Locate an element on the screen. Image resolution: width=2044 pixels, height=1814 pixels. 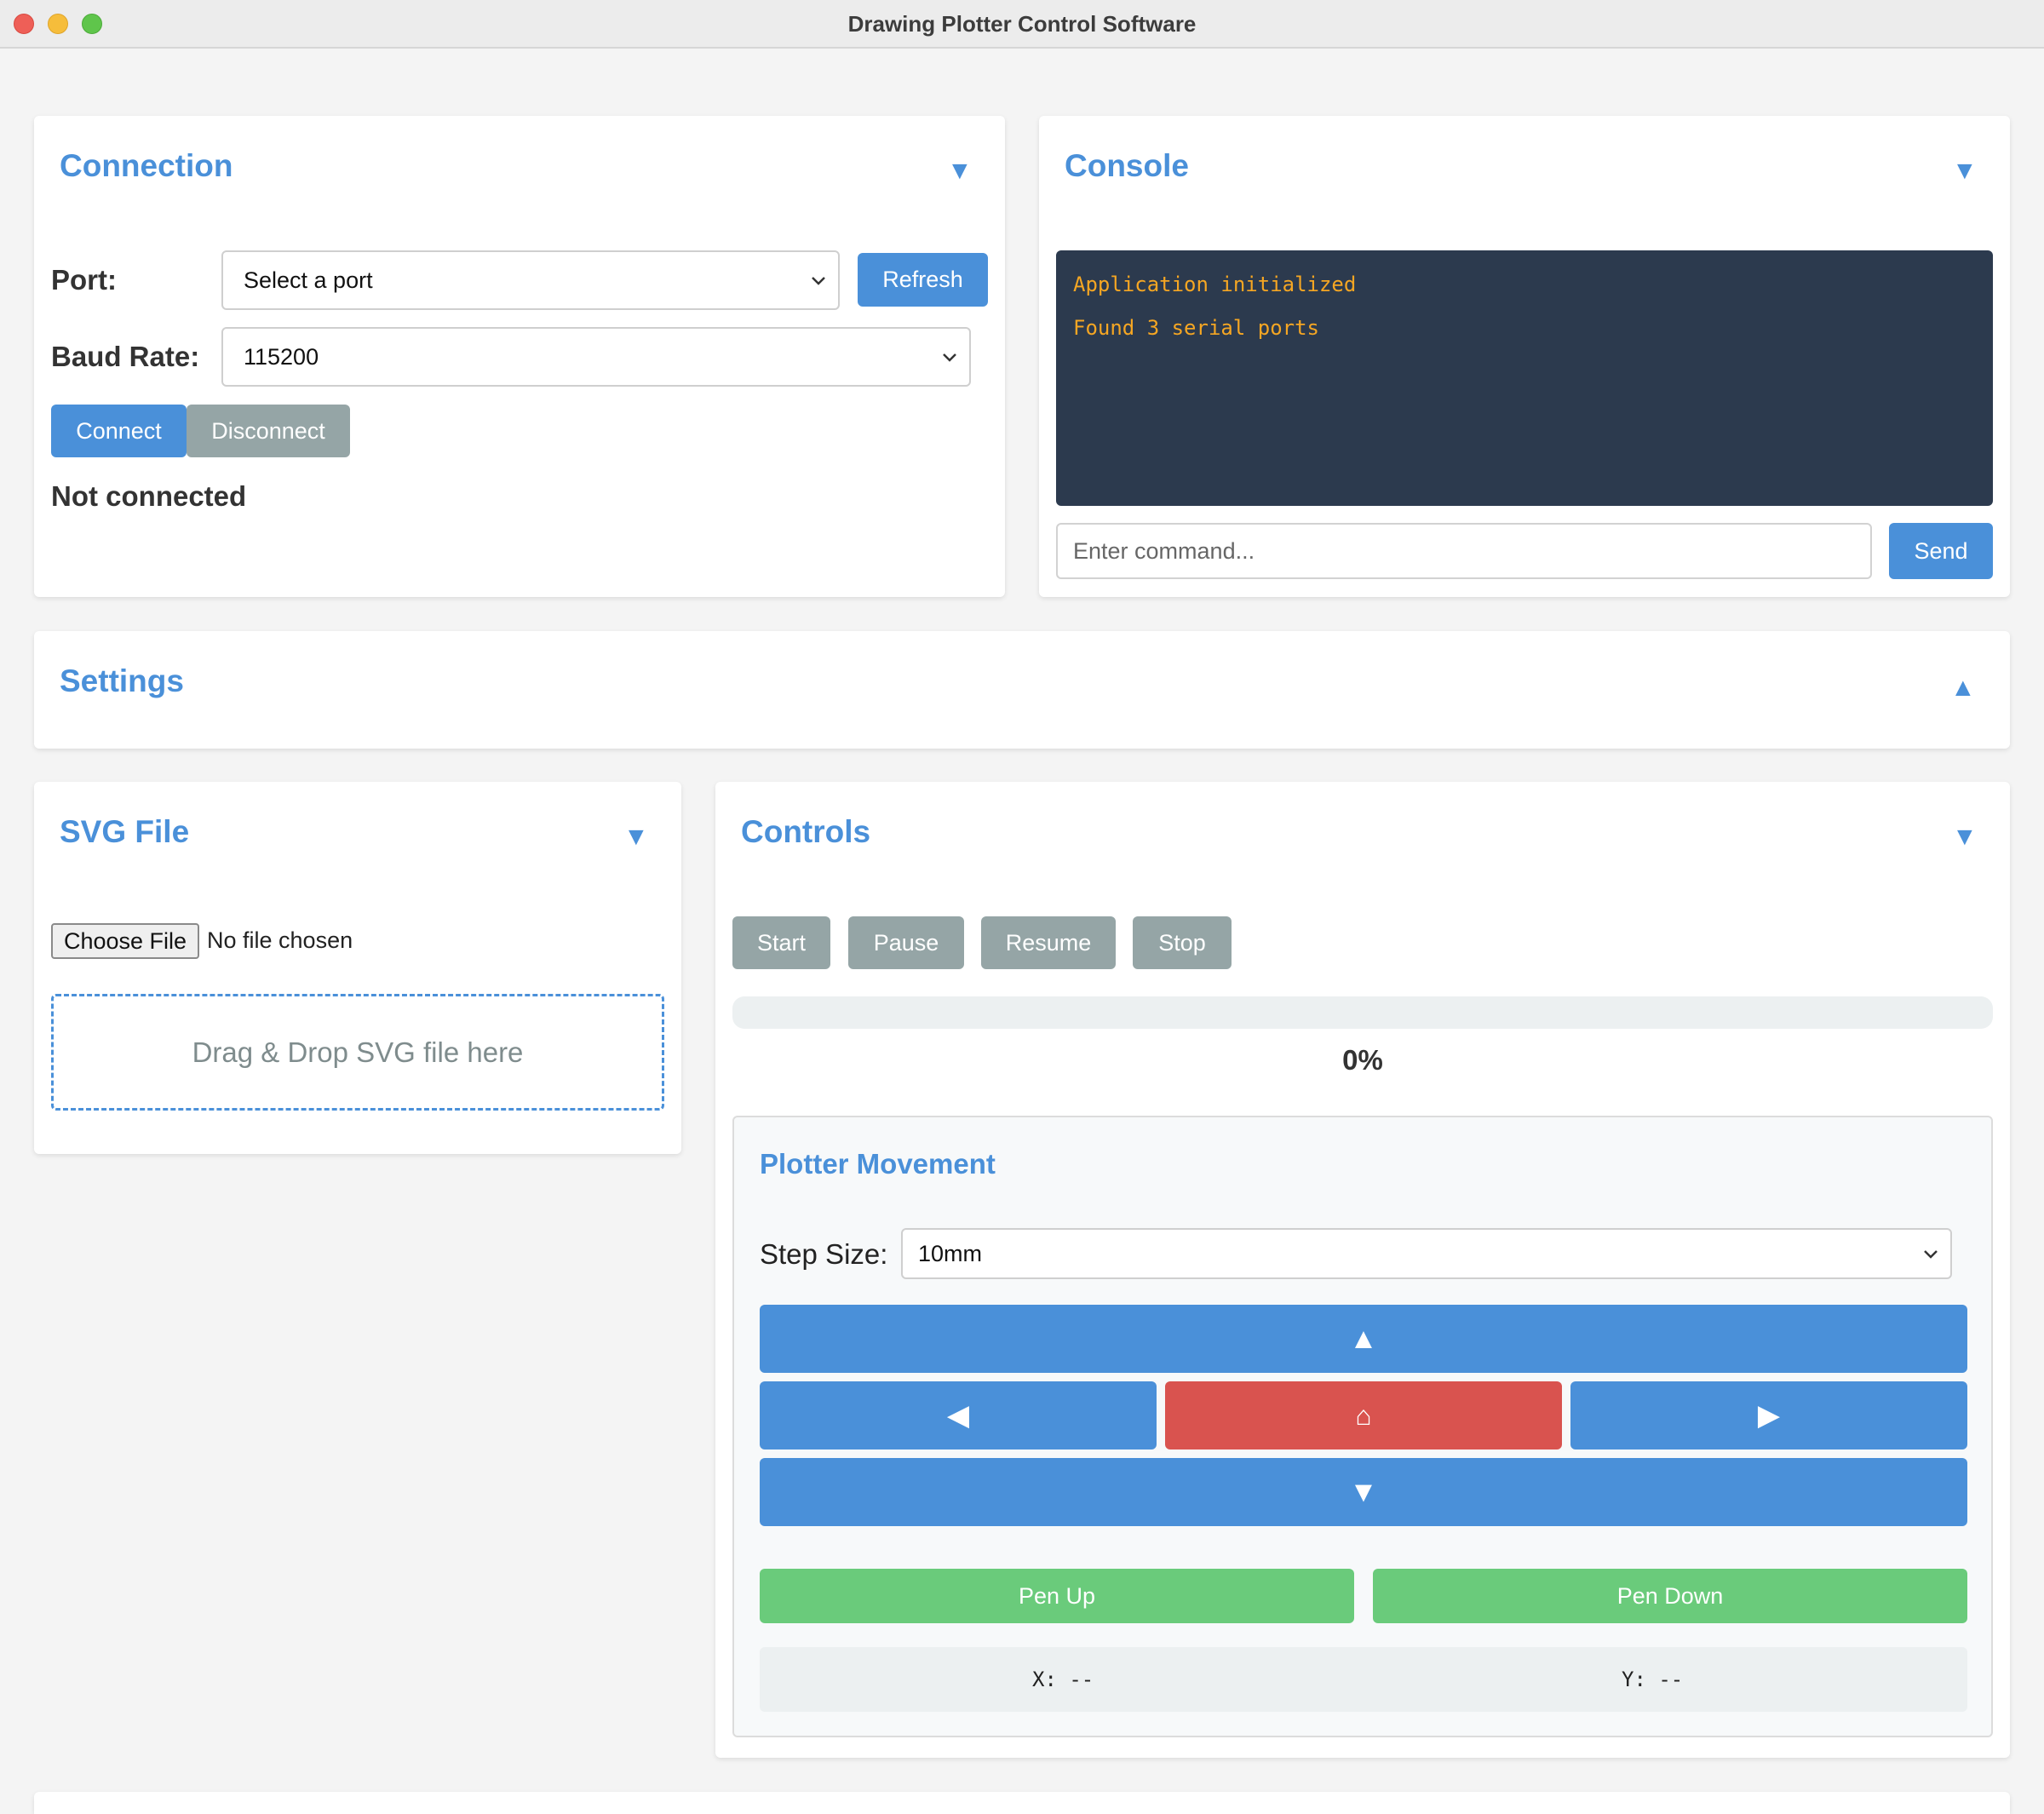
position-readout: X: -- Y: -- is located at coordinates (1363, 1679).